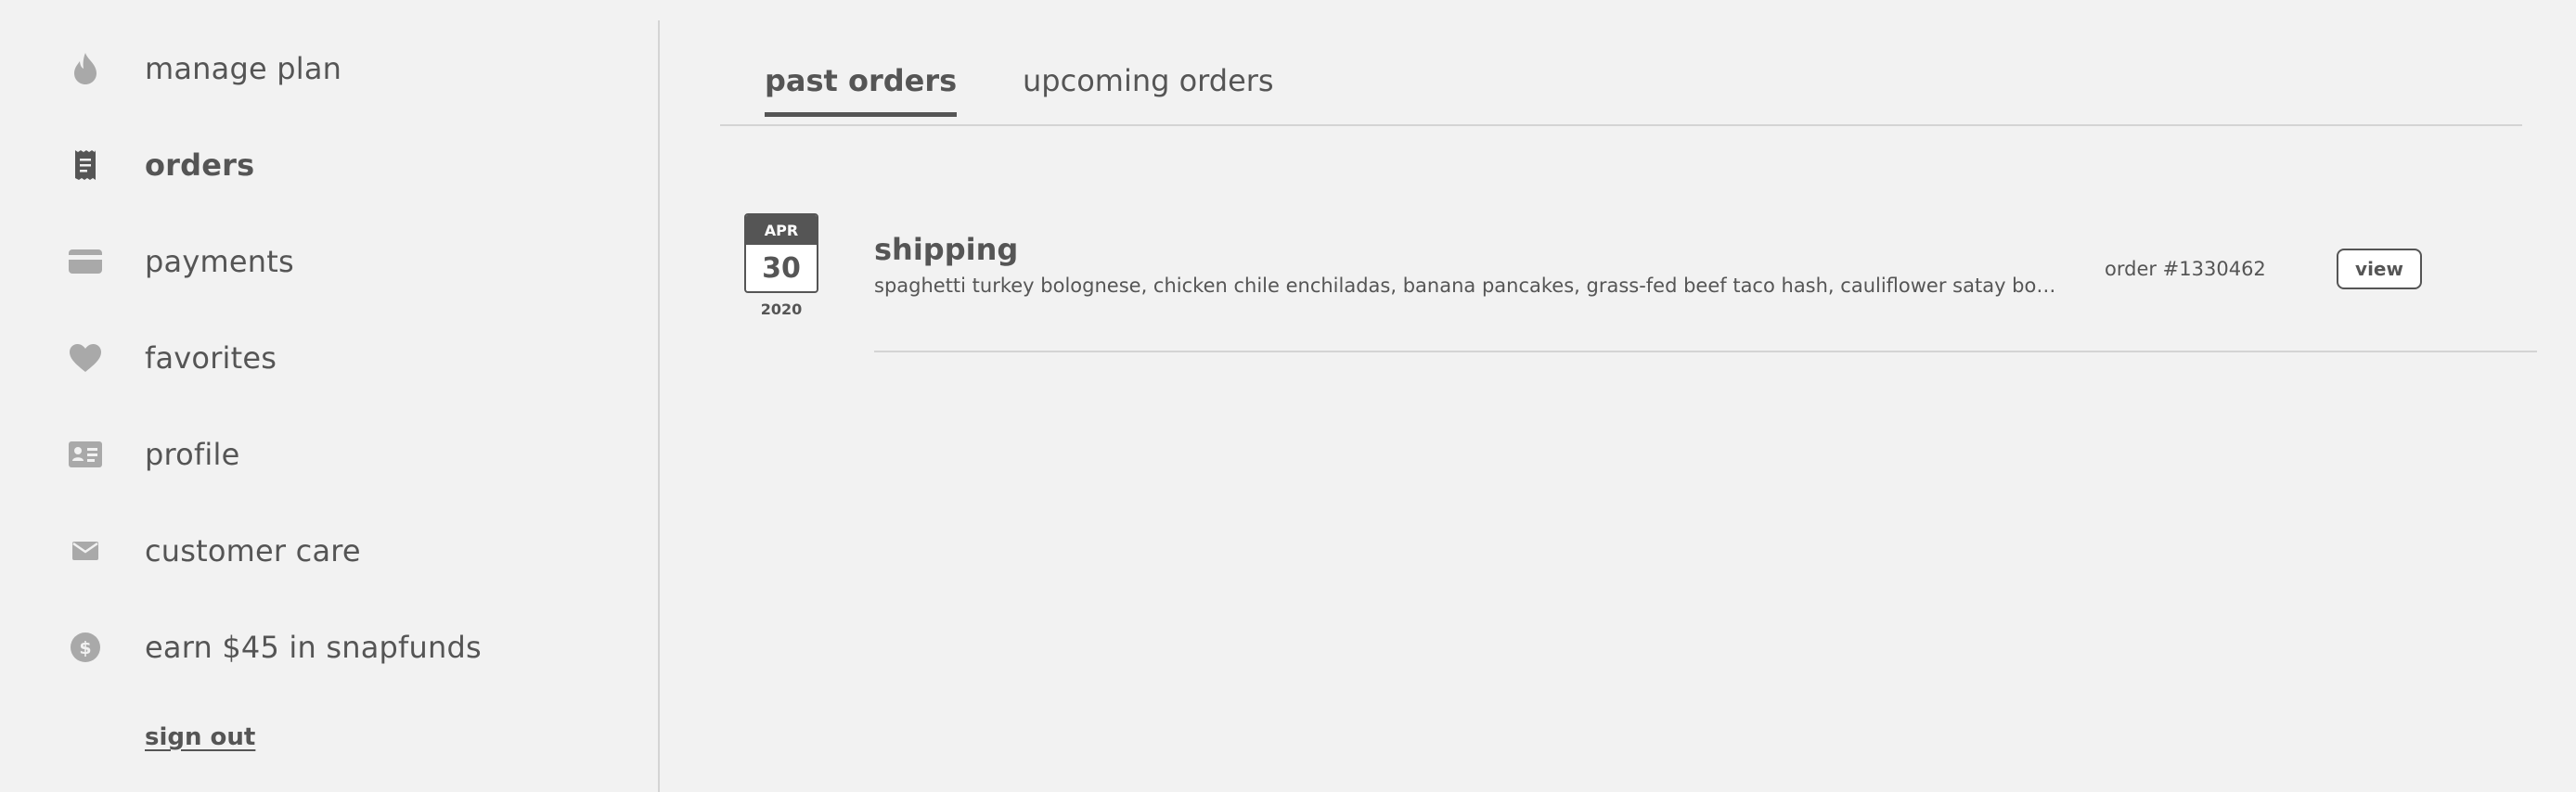 This screenshot has width=2576, height=792. I want to click on tab-past-orders: past orders, so click(862, 90).